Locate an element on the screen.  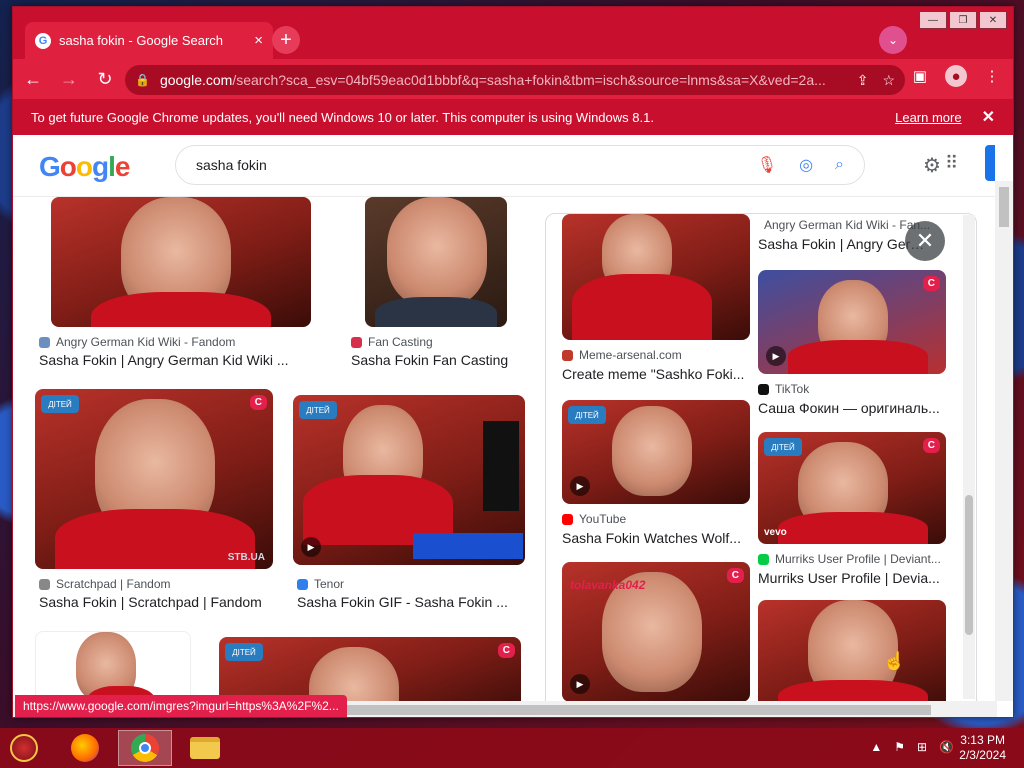
folder-icon is located at coordinates (205, 748).